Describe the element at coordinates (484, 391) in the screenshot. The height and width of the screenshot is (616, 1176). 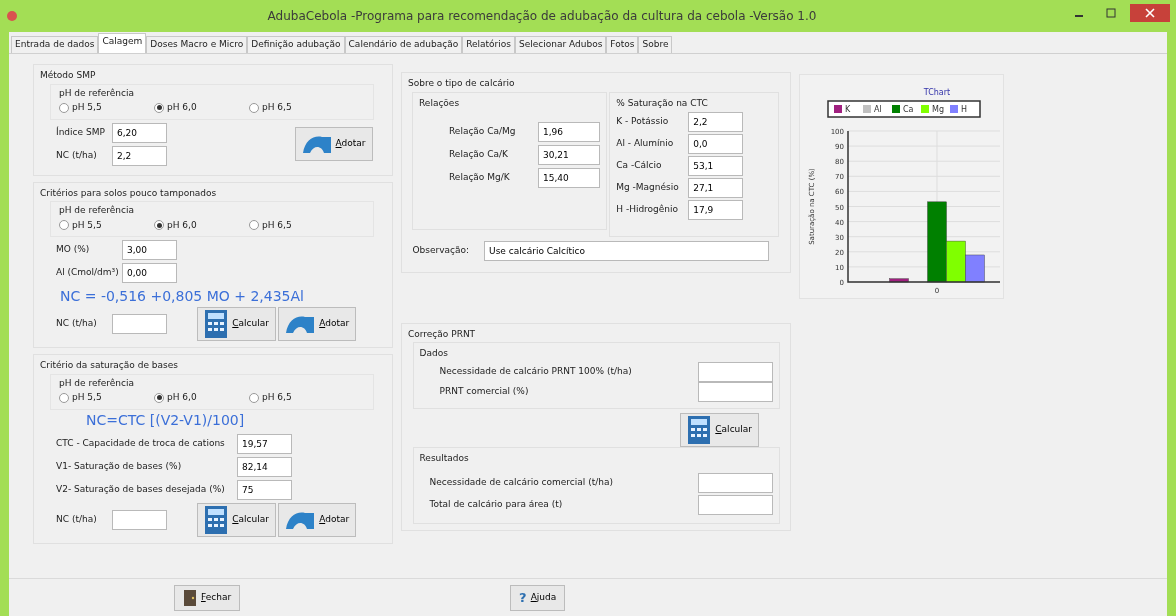
I see `field-label: PRNT comercial (%)` at that location.